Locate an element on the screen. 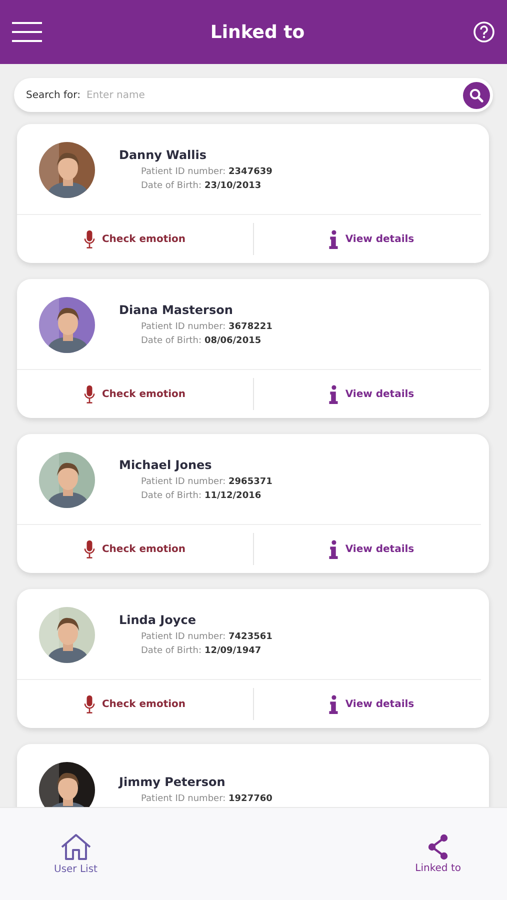 Image resolution: width=507 pixels, height=900 pixels. search-icon is located at coordinates (476, 95).